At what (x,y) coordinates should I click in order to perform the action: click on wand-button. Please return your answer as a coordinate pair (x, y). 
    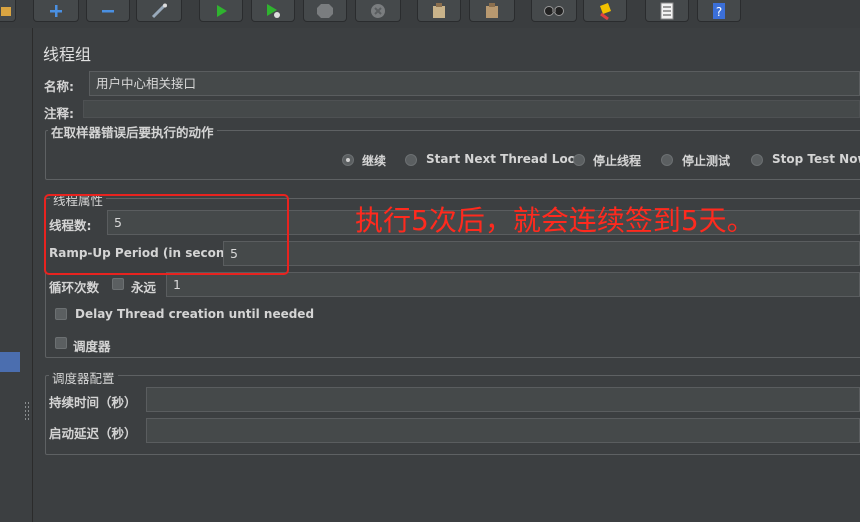
    Looking at the image, I should click on (159, 11).